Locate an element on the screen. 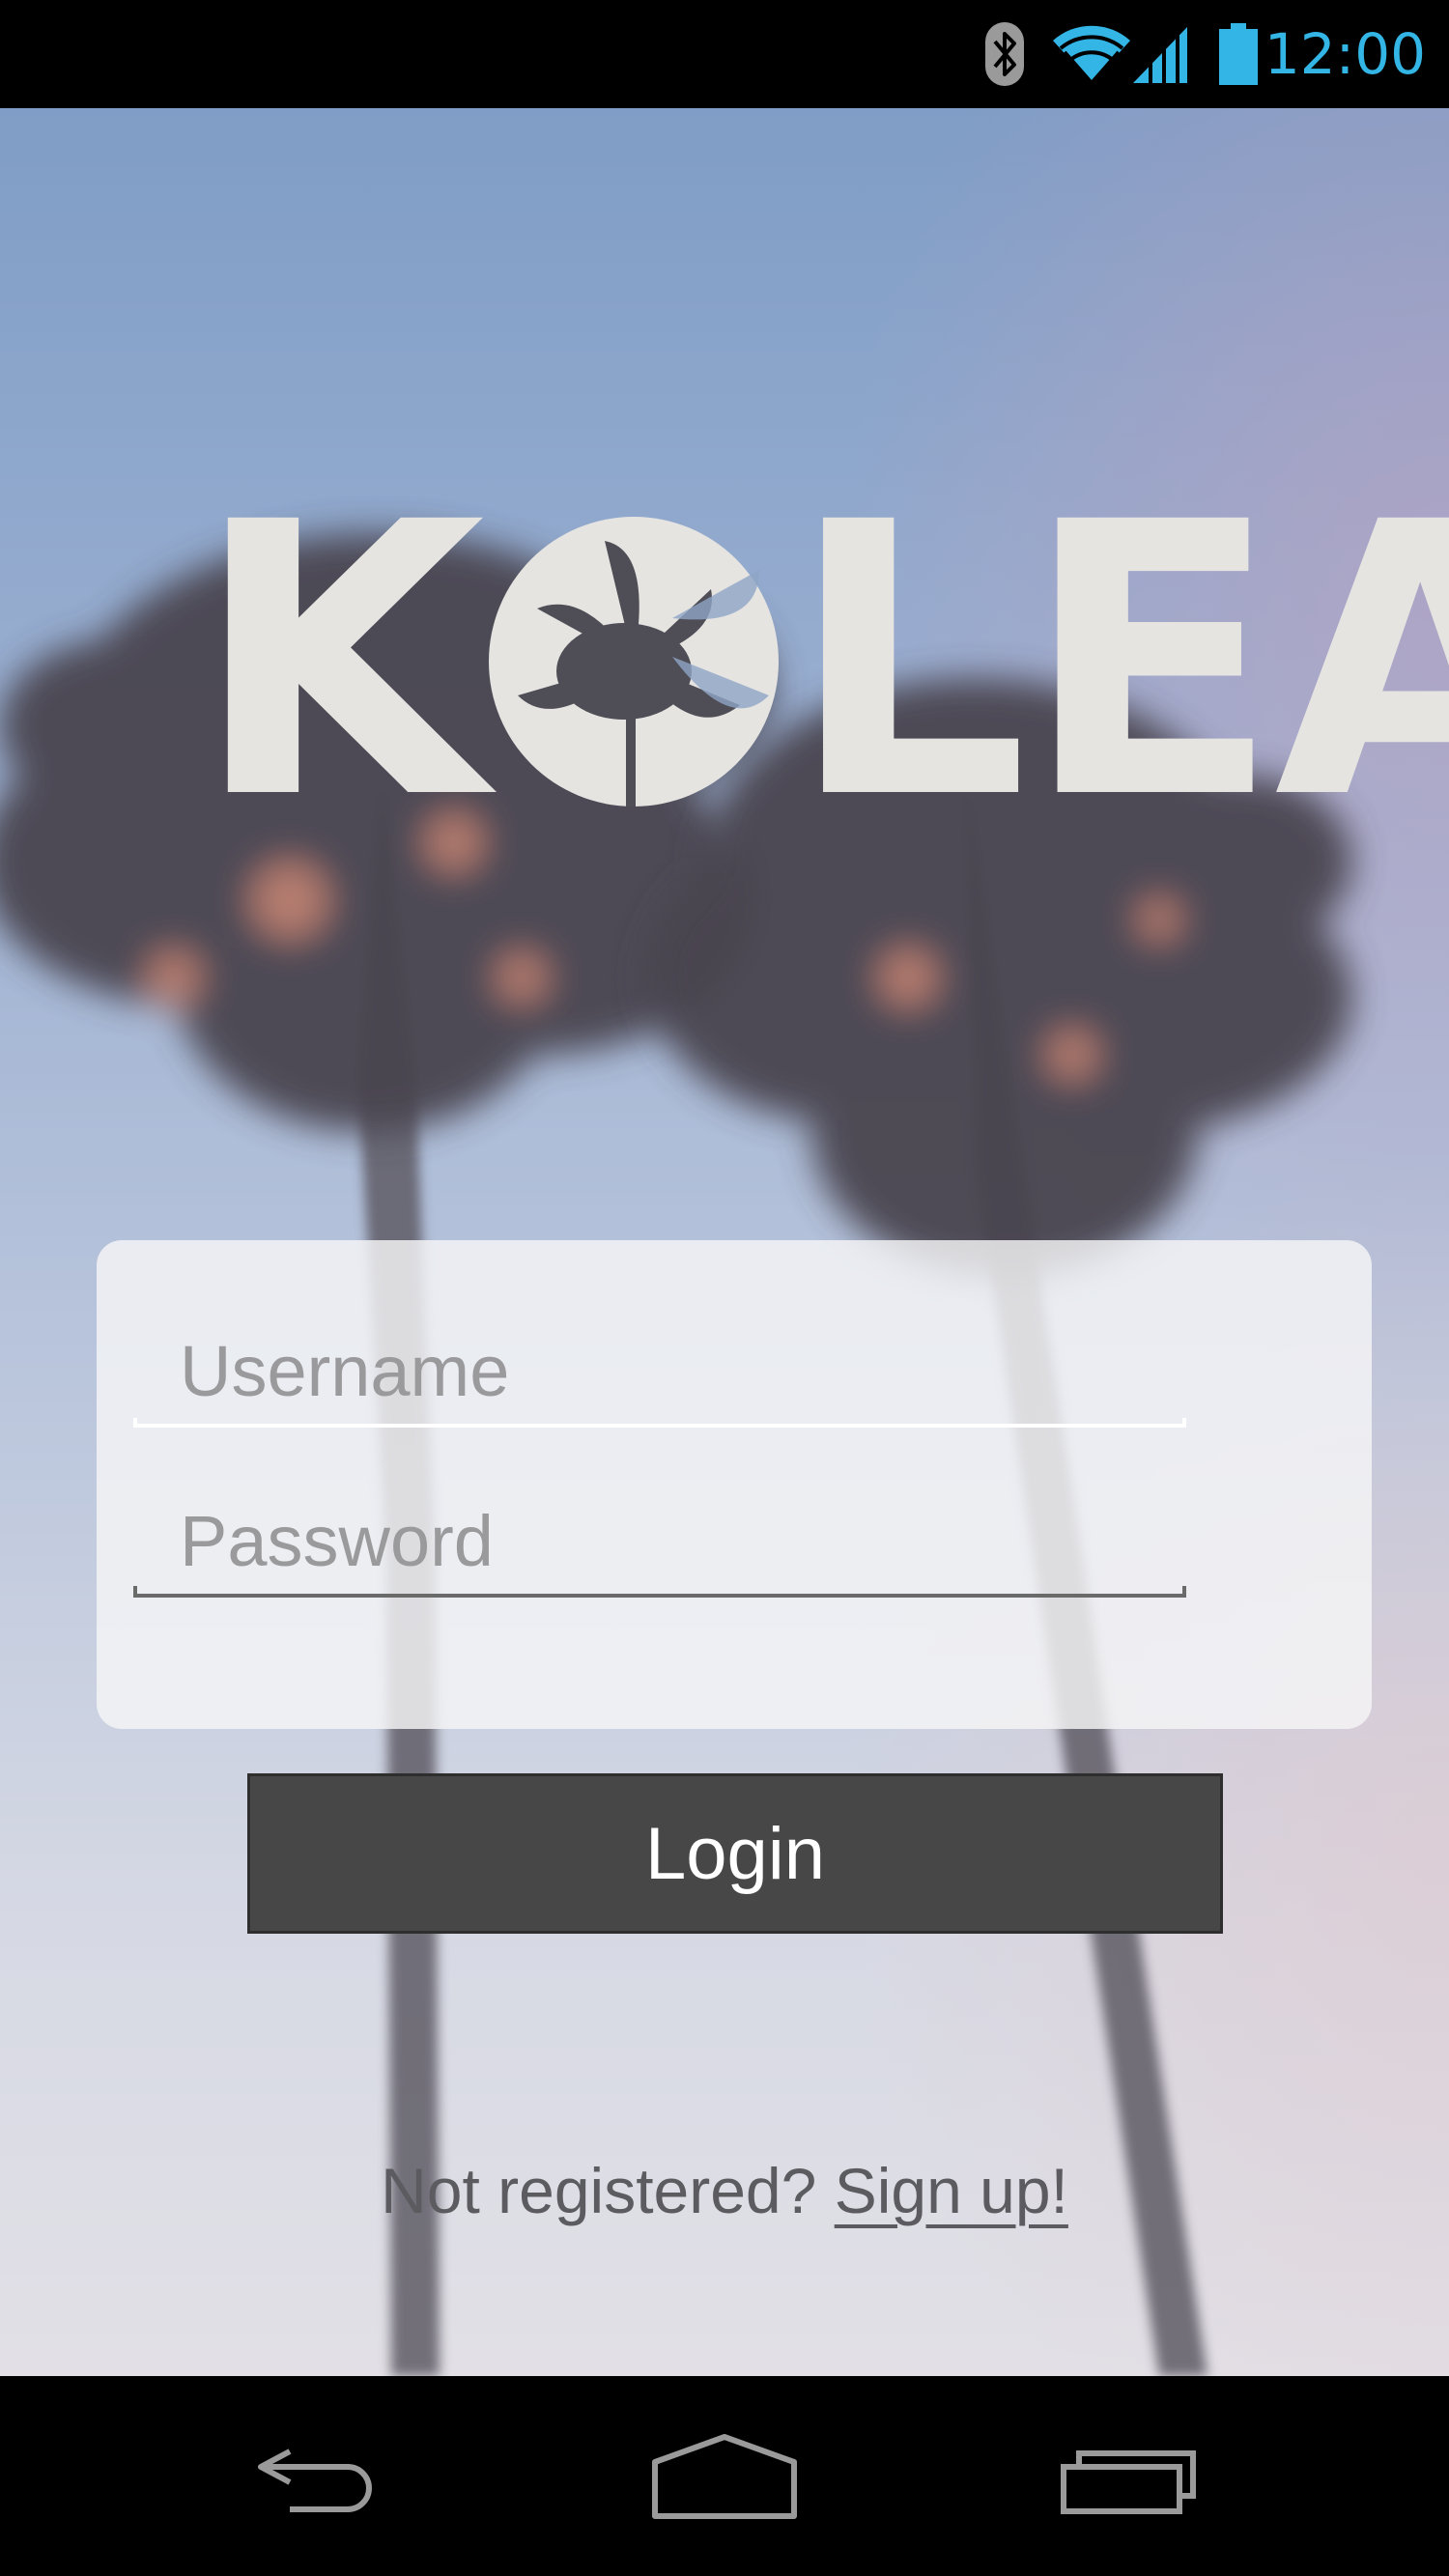 This screenshot has height=2576, width=1449. login-button: Login is located at coordinates (735, 1853).